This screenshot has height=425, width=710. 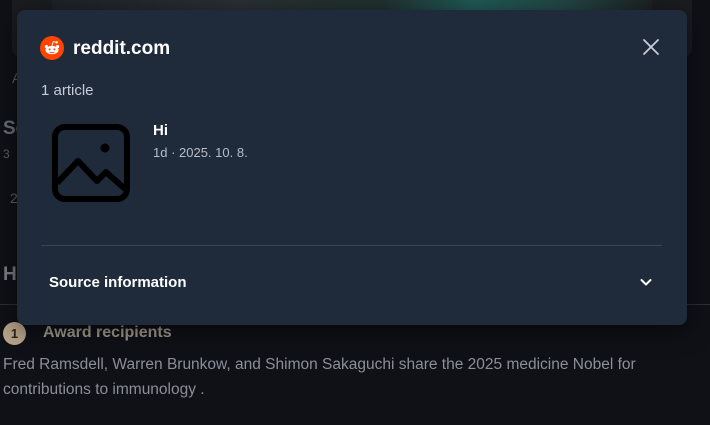 I want to click on article-thumbnail, so click(x=91, y=165).